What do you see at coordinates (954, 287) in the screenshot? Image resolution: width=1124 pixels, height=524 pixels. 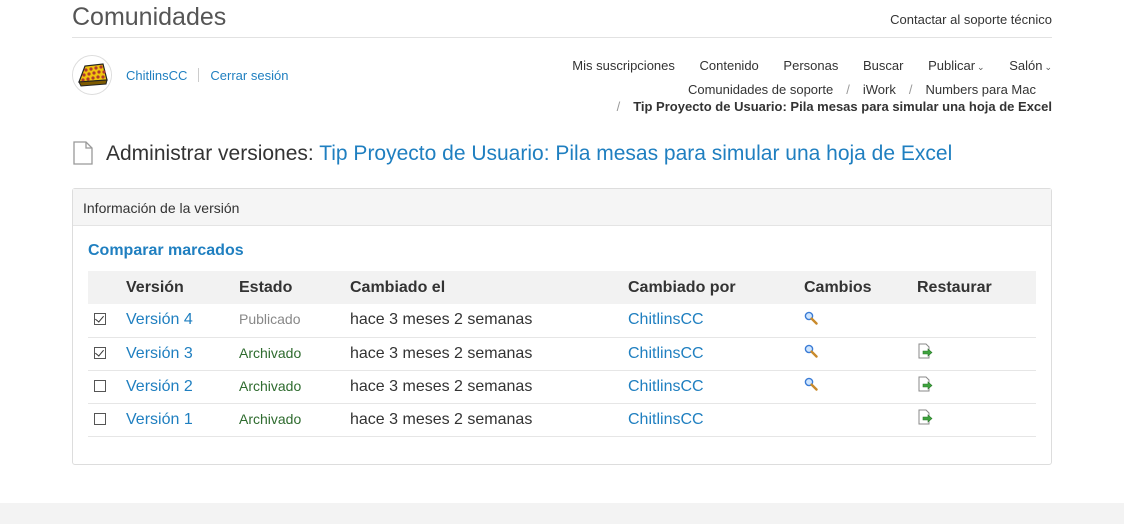 I see `header-restore: Restaurar` at bounding box center [954, 287].